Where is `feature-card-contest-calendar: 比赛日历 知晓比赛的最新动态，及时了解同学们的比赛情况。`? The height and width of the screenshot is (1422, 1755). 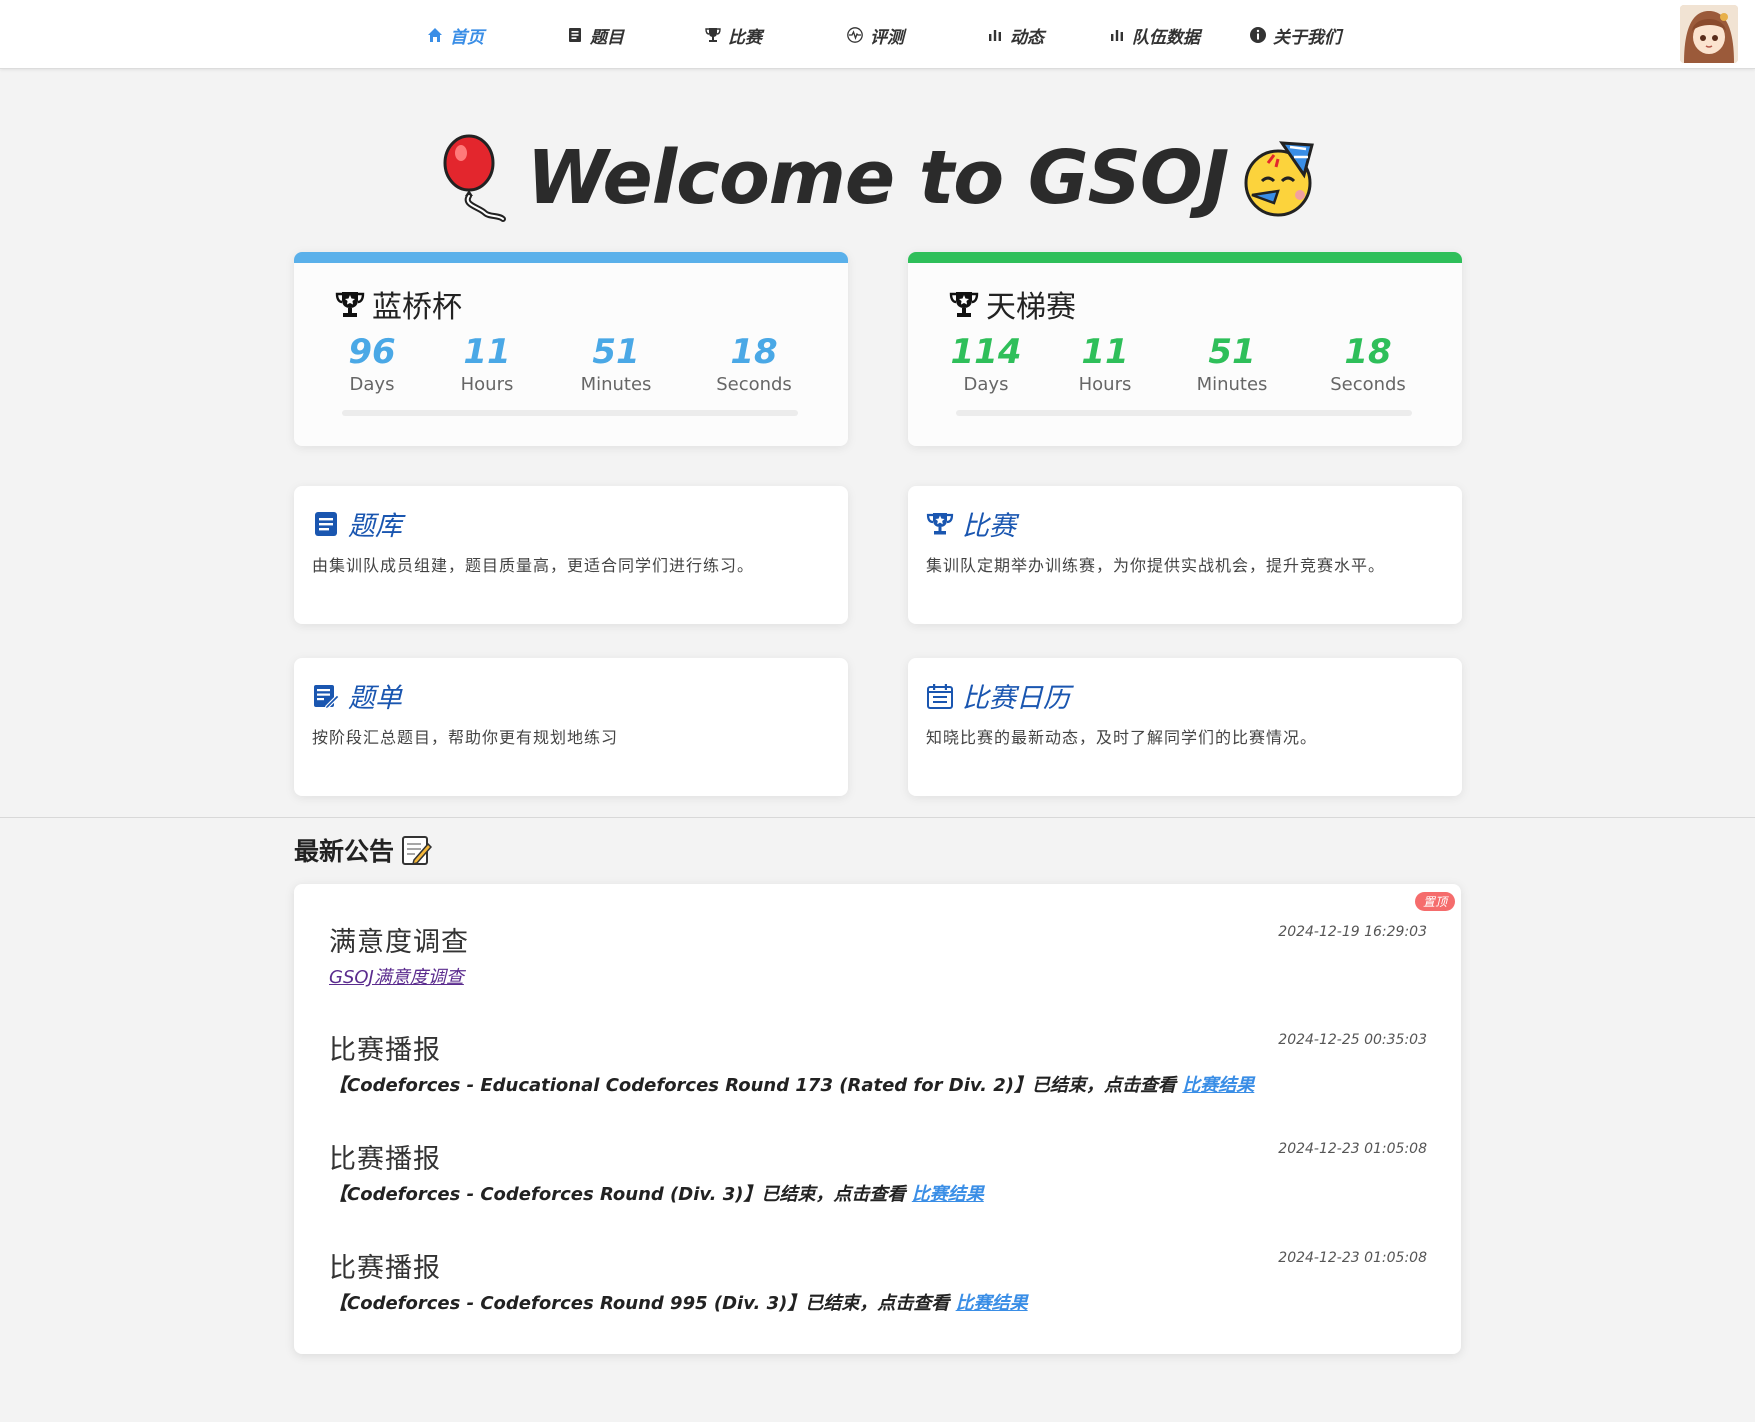
feature-card-contest-calendar: 比赛日历 知晓比赛的最新动态，及时了解同学们的比赛情况。 is located at coordinates (1185, 727).